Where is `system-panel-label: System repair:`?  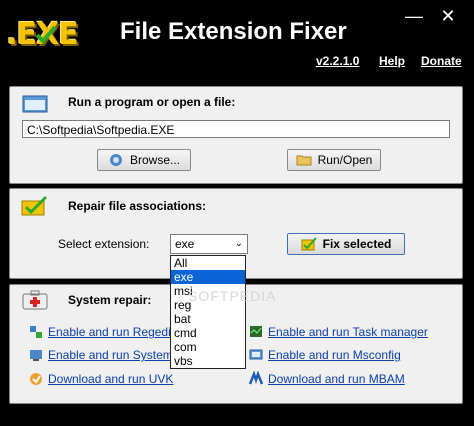
system-panel-label: System repair: is located at coordinates (110, 300).